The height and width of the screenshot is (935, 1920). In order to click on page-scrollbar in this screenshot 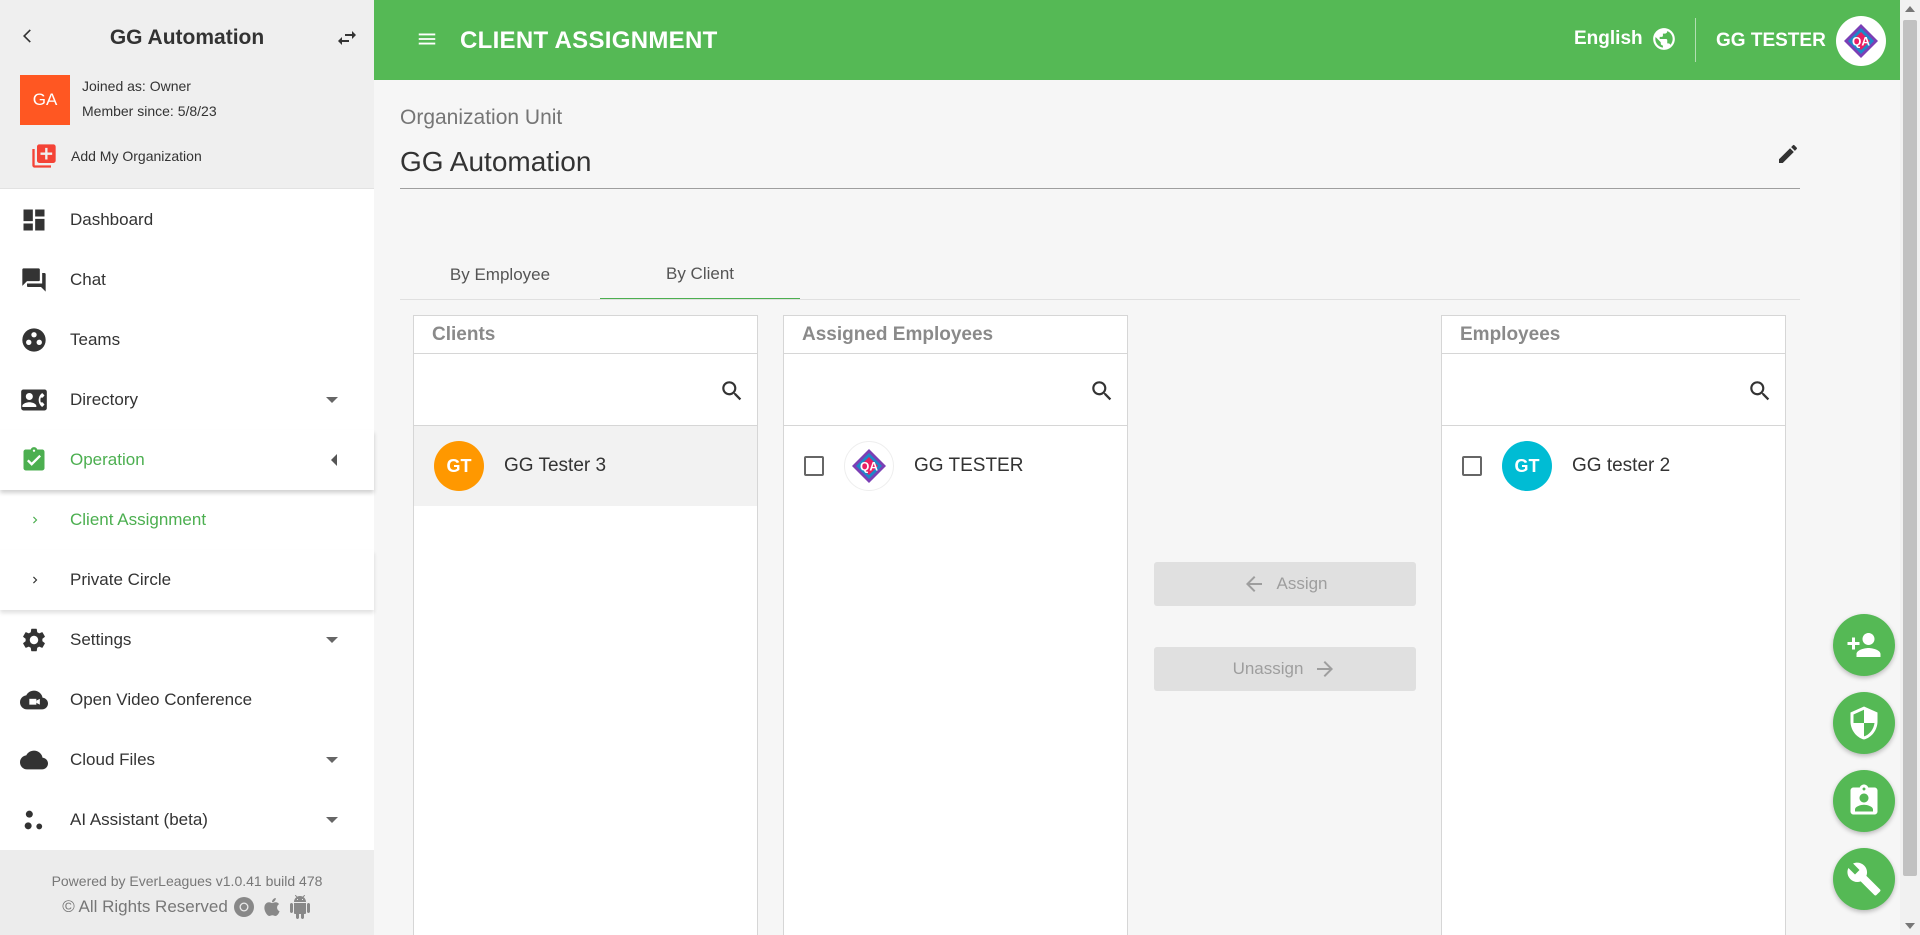, I will do `click(1910, 467)`.